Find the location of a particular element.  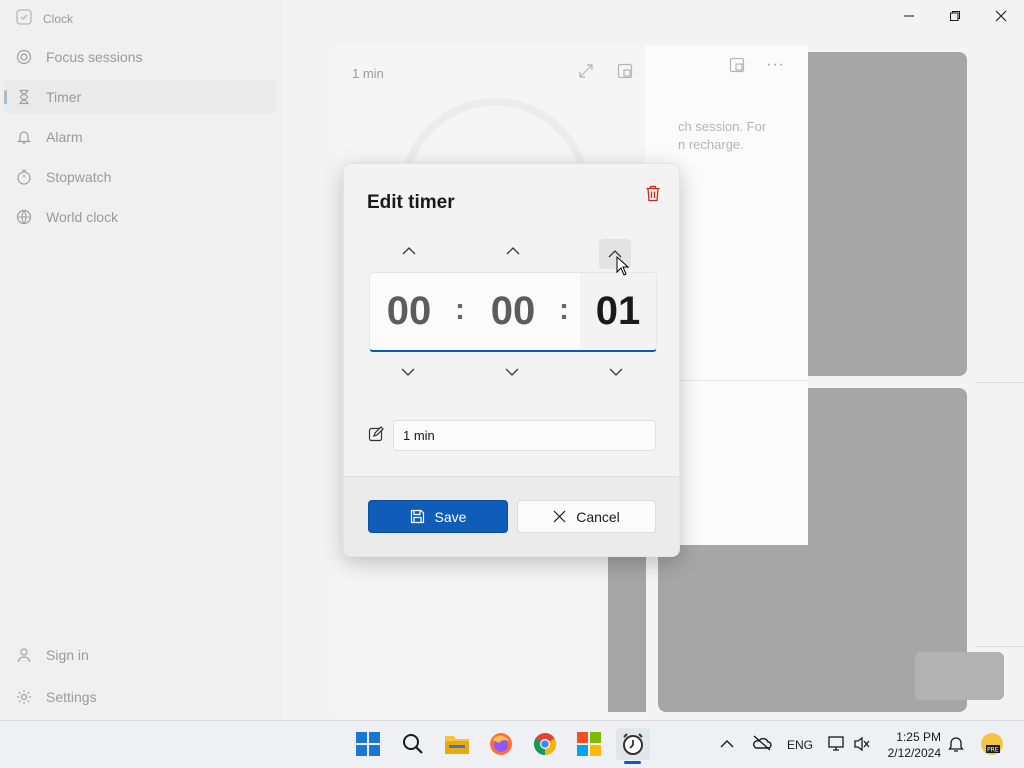

delete-timer-button is located at coordinates (653, 193).